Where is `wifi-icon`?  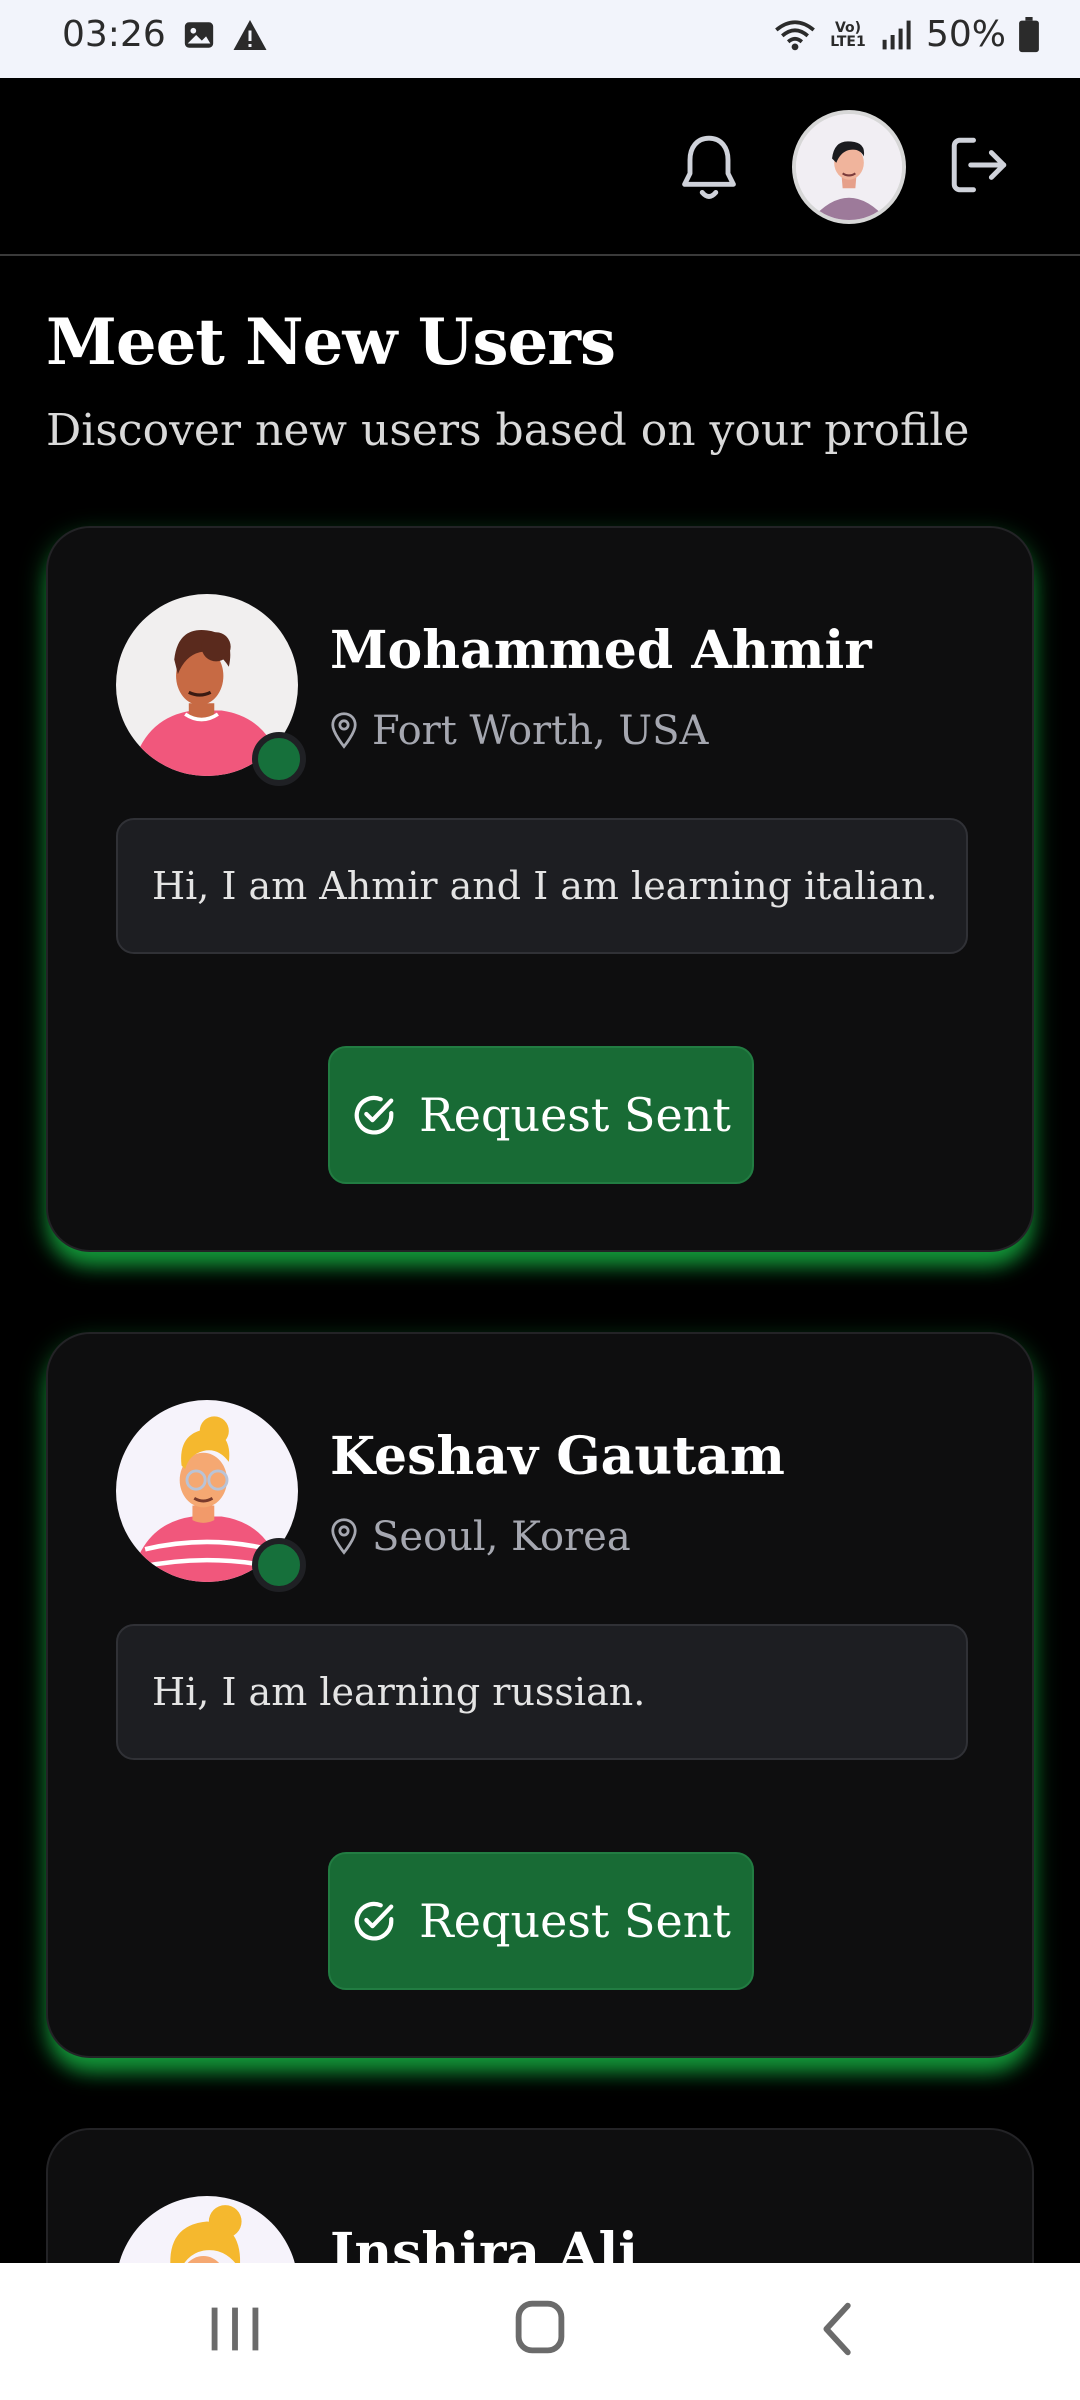
wifi-icon is located at coordinates (795, 34).